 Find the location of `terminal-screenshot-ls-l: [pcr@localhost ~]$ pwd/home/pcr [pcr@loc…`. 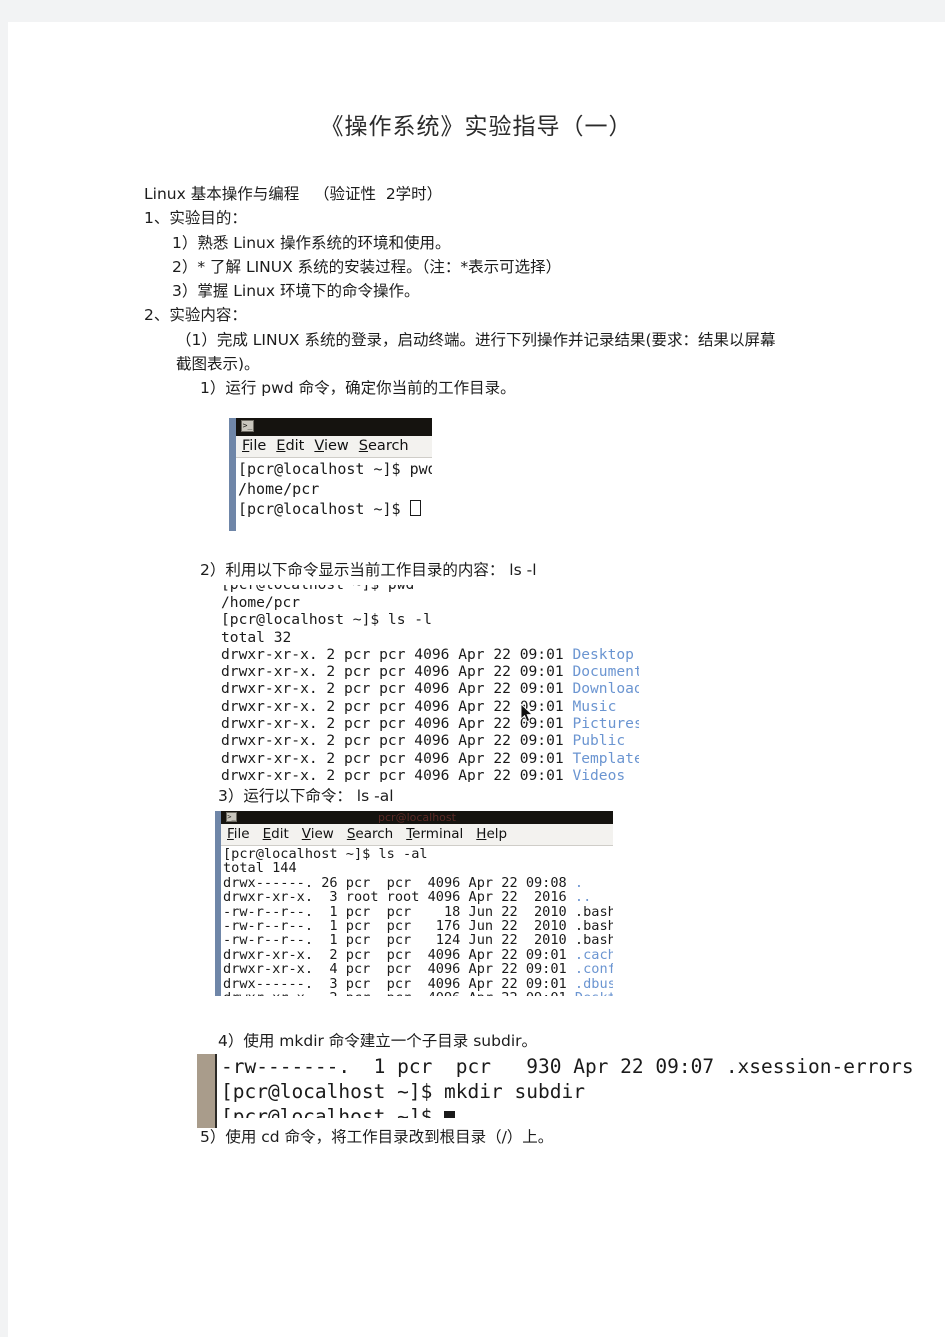

terminal-screenshot-ls-l: [pcr@localhost ~]$ pwd/home/pcr [pcr@loc… is located at coordinates (429, 683).